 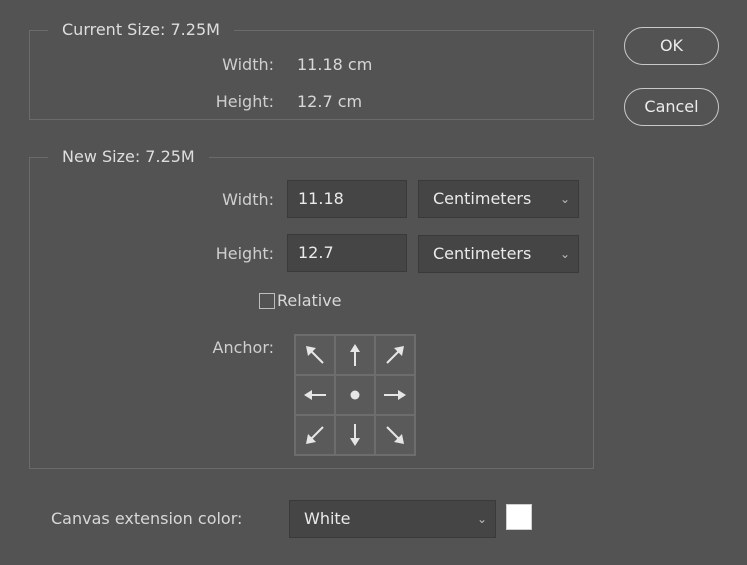 I want to click on anchor-top-right, so click(x=395, y=355).